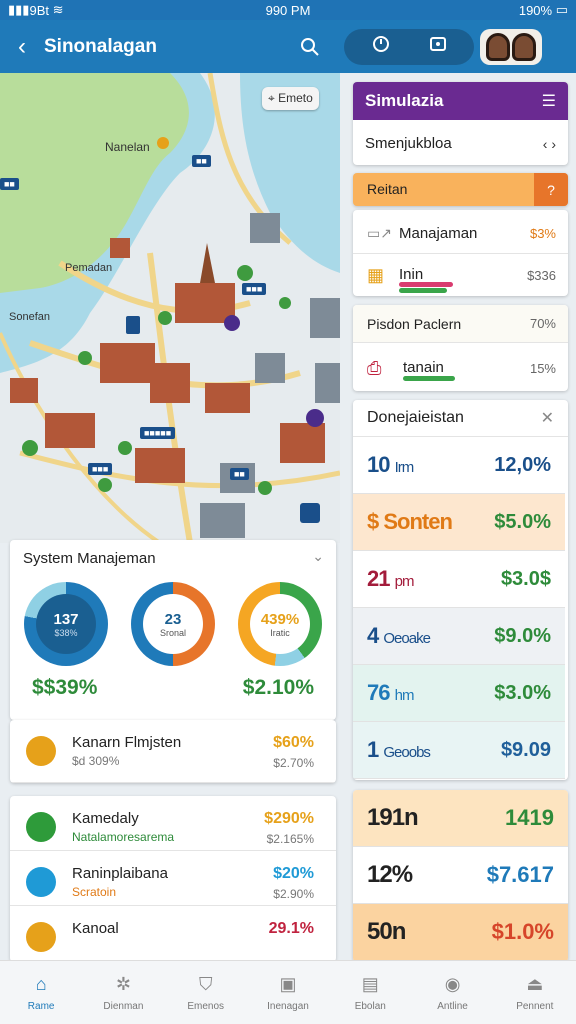  I want to click on map-badge: ■■, so click(9, 184).